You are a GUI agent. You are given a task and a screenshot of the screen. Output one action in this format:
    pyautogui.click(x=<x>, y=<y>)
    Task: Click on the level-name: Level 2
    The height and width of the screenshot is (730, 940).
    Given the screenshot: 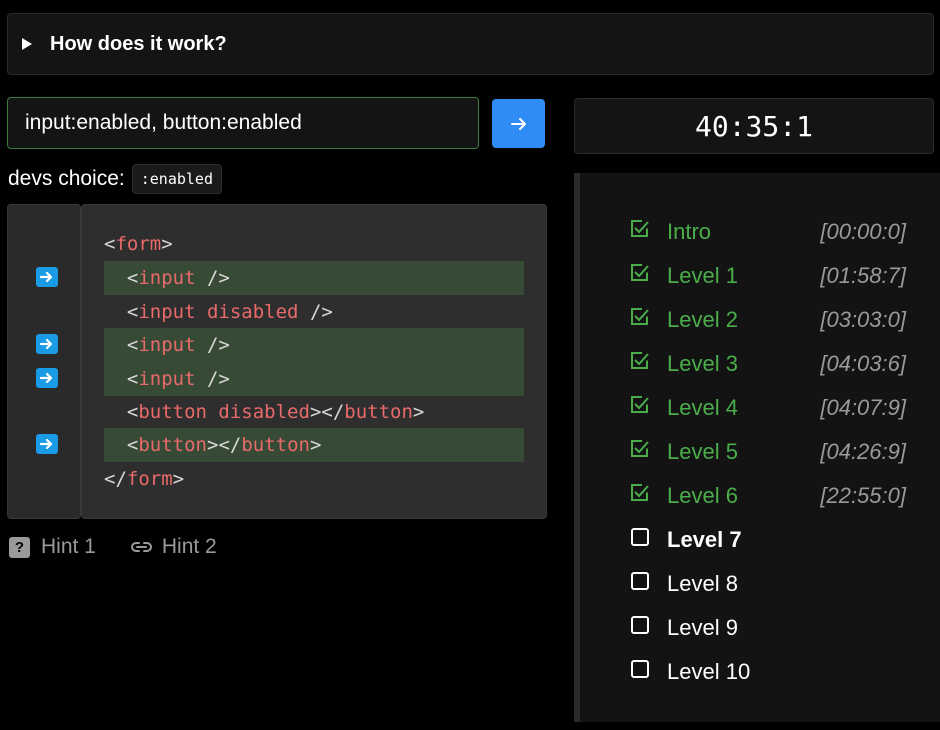 What is the action you would take?
    pyautogui.click(x=702, y=319)
    